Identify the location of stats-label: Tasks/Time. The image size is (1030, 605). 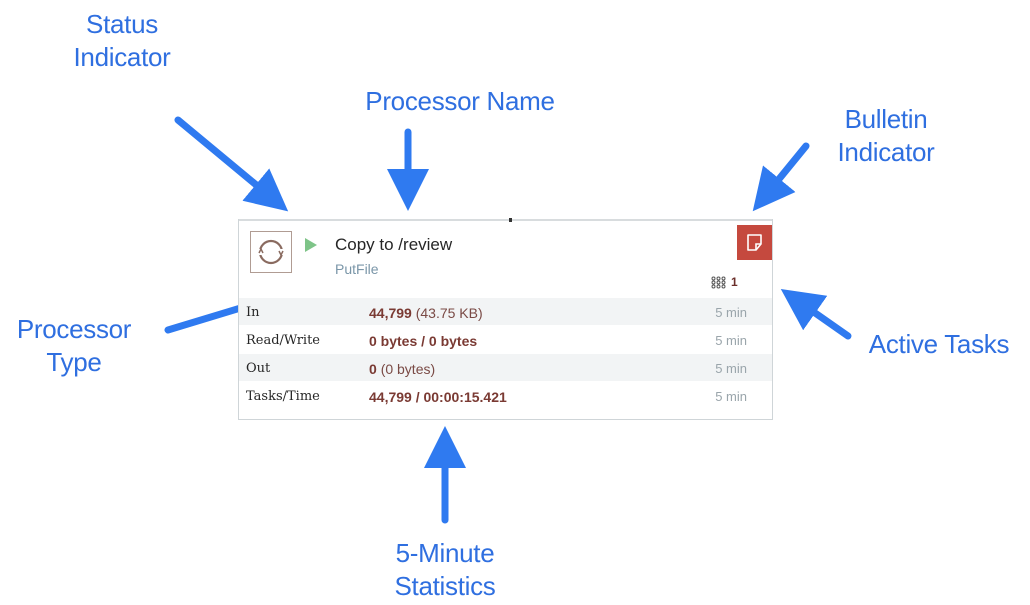
(283, 396).